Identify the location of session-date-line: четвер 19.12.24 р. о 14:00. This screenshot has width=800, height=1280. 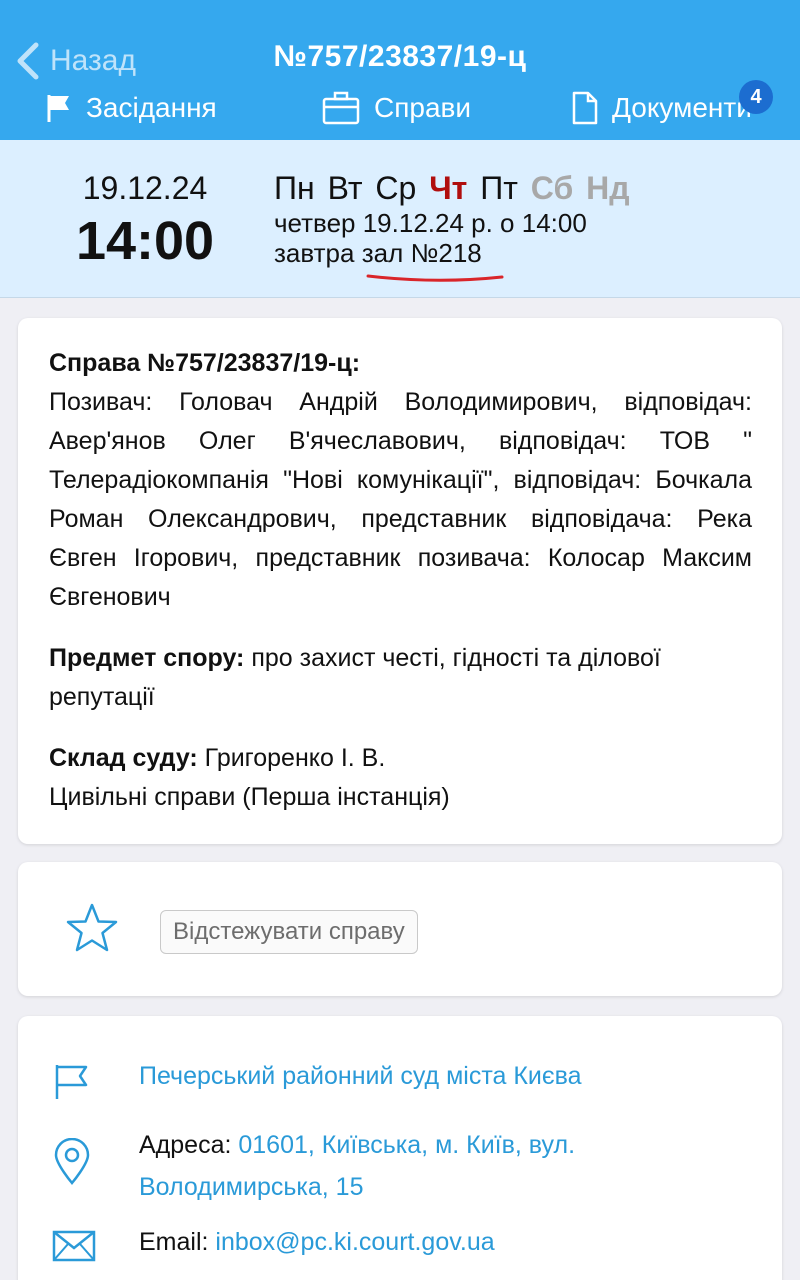
(430, 223).